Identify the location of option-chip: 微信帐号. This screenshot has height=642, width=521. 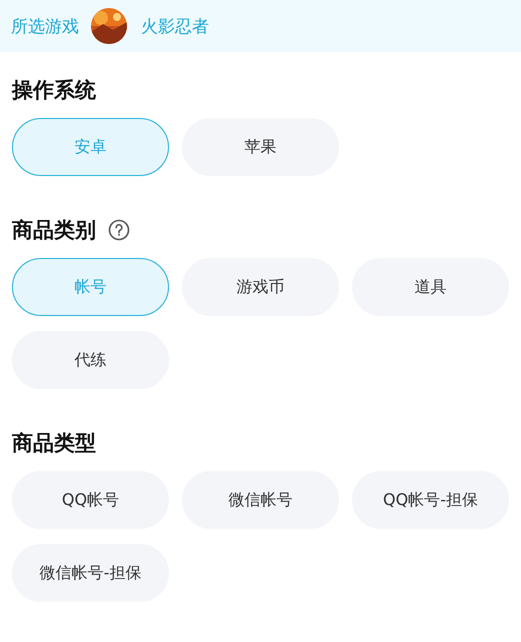
(260, 500).